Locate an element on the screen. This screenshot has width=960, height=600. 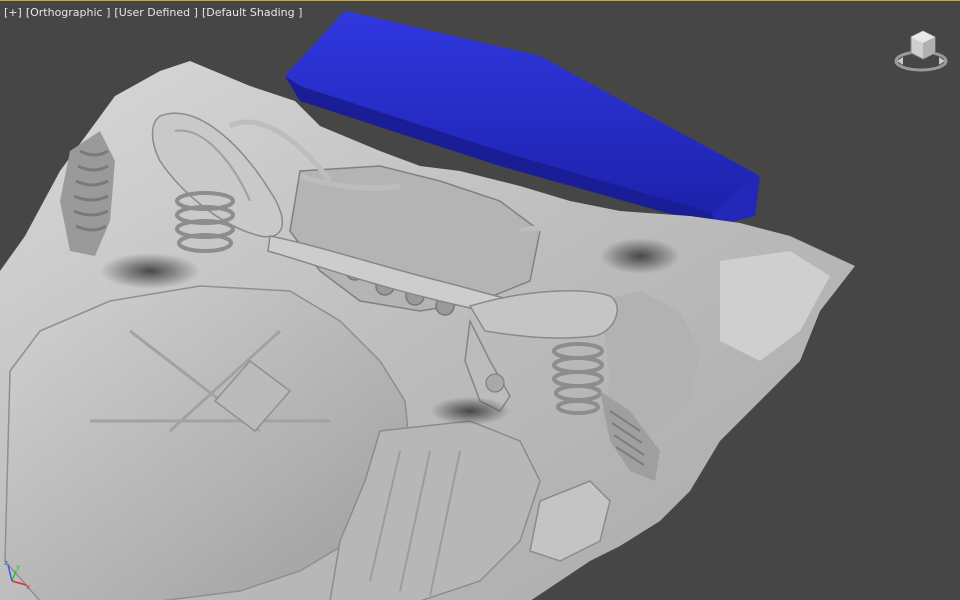
viewport-shading-label: [Default Shading ] is located at coordinates (252, 12).